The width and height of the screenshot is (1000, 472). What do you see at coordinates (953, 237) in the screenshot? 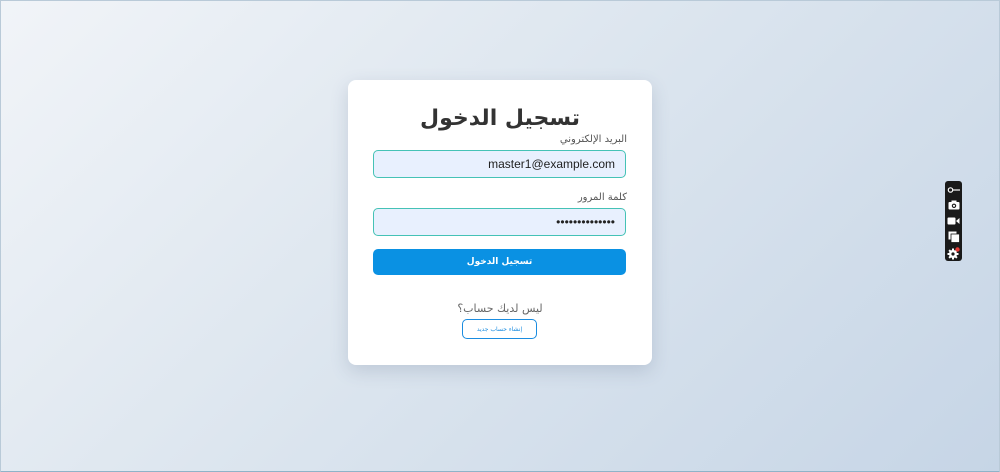
I see `copy-icon` at bounding box center [953, 237].